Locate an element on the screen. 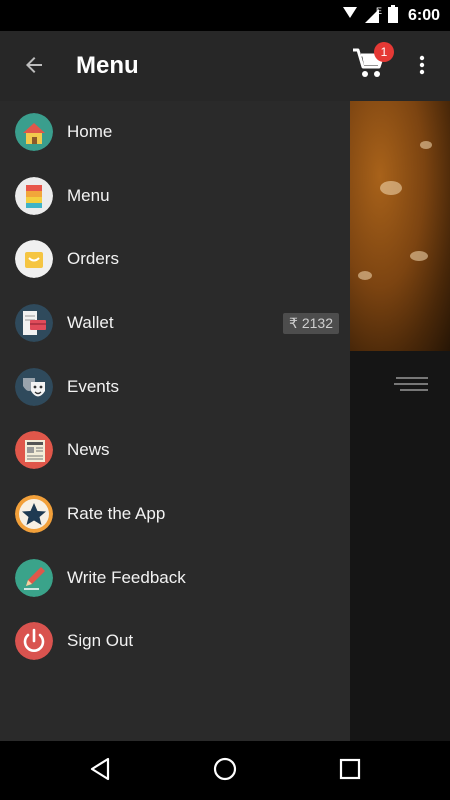 This screenshot has width=450, height=800. drawer-item-menu: Menu is located at coordinates (175, 196).